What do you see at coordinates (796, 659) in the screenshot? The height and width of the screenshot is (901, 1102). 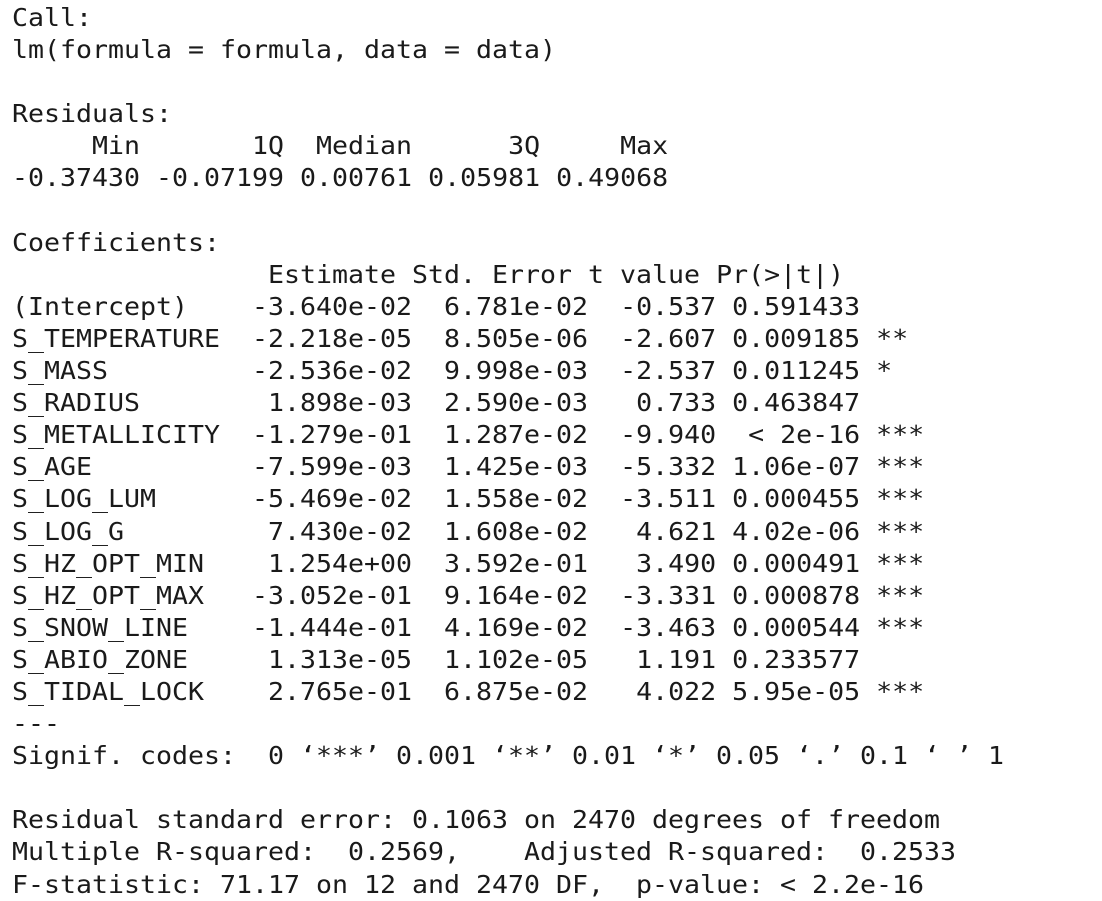 I see `coef-p-value: 0.233577` at bounding box center [796, 659].